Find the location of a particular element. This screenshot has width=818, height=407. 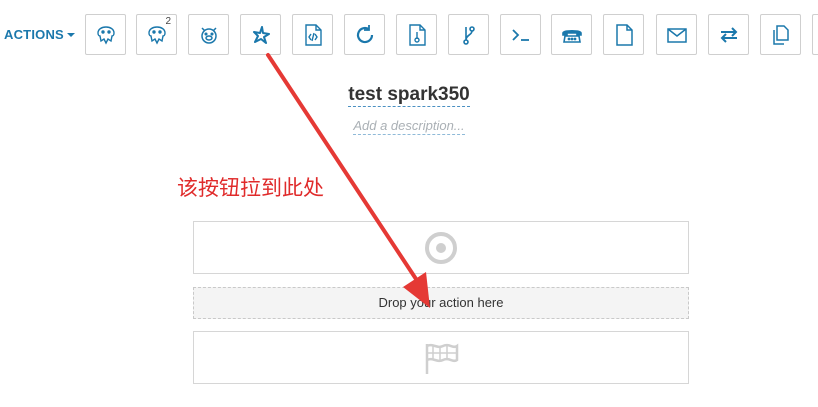

hive-icon is located at coordinates (105, 35).